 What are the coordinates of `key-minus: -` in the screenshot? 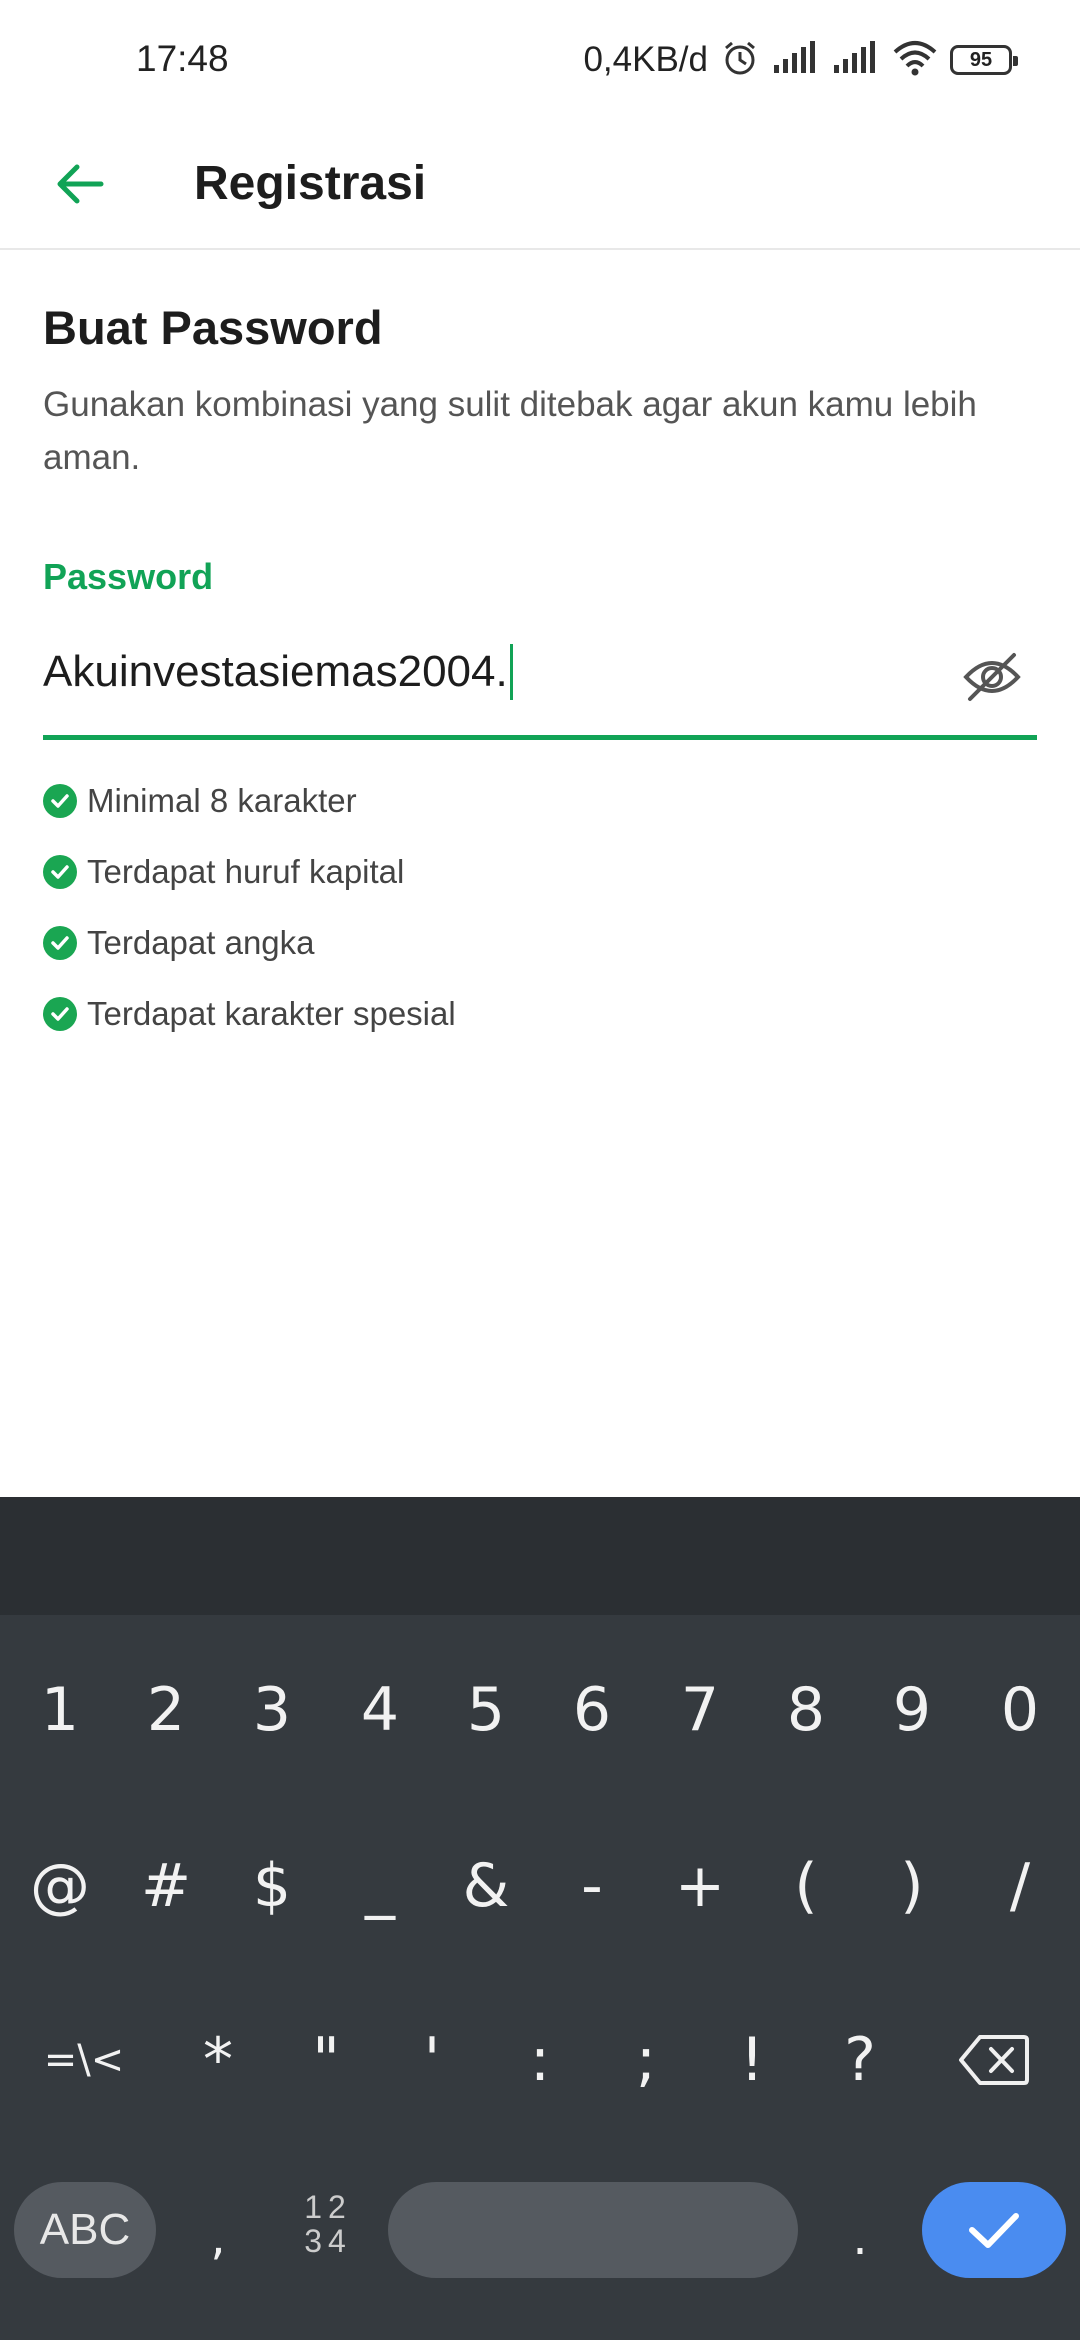 It's located at (592, 1886).